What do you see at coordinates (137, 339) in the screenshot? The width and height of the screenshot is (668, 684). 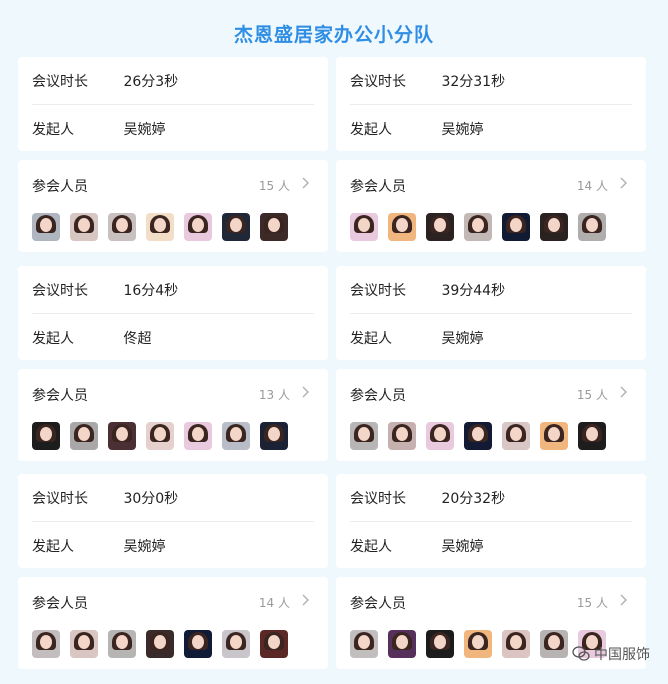 I see `initiator-value: 佟超` at bounding box center [137, 339].